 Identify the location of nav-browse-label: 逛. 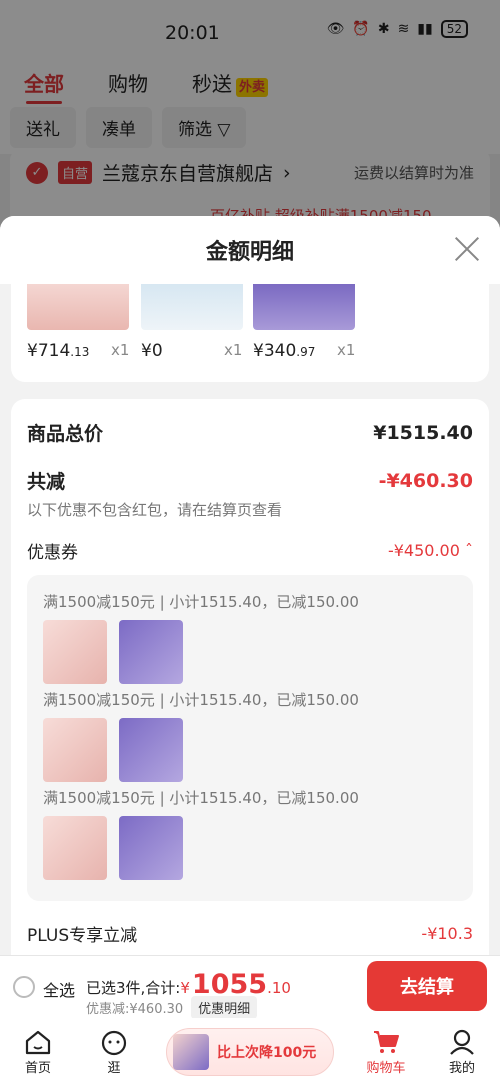
(114, 1068).